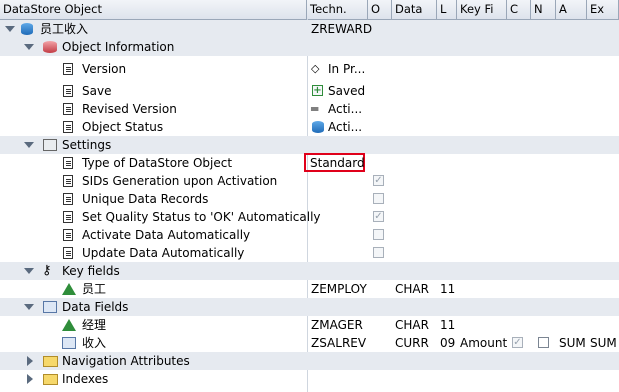  I want to click on col-ex: Ex, so click(603, 9).